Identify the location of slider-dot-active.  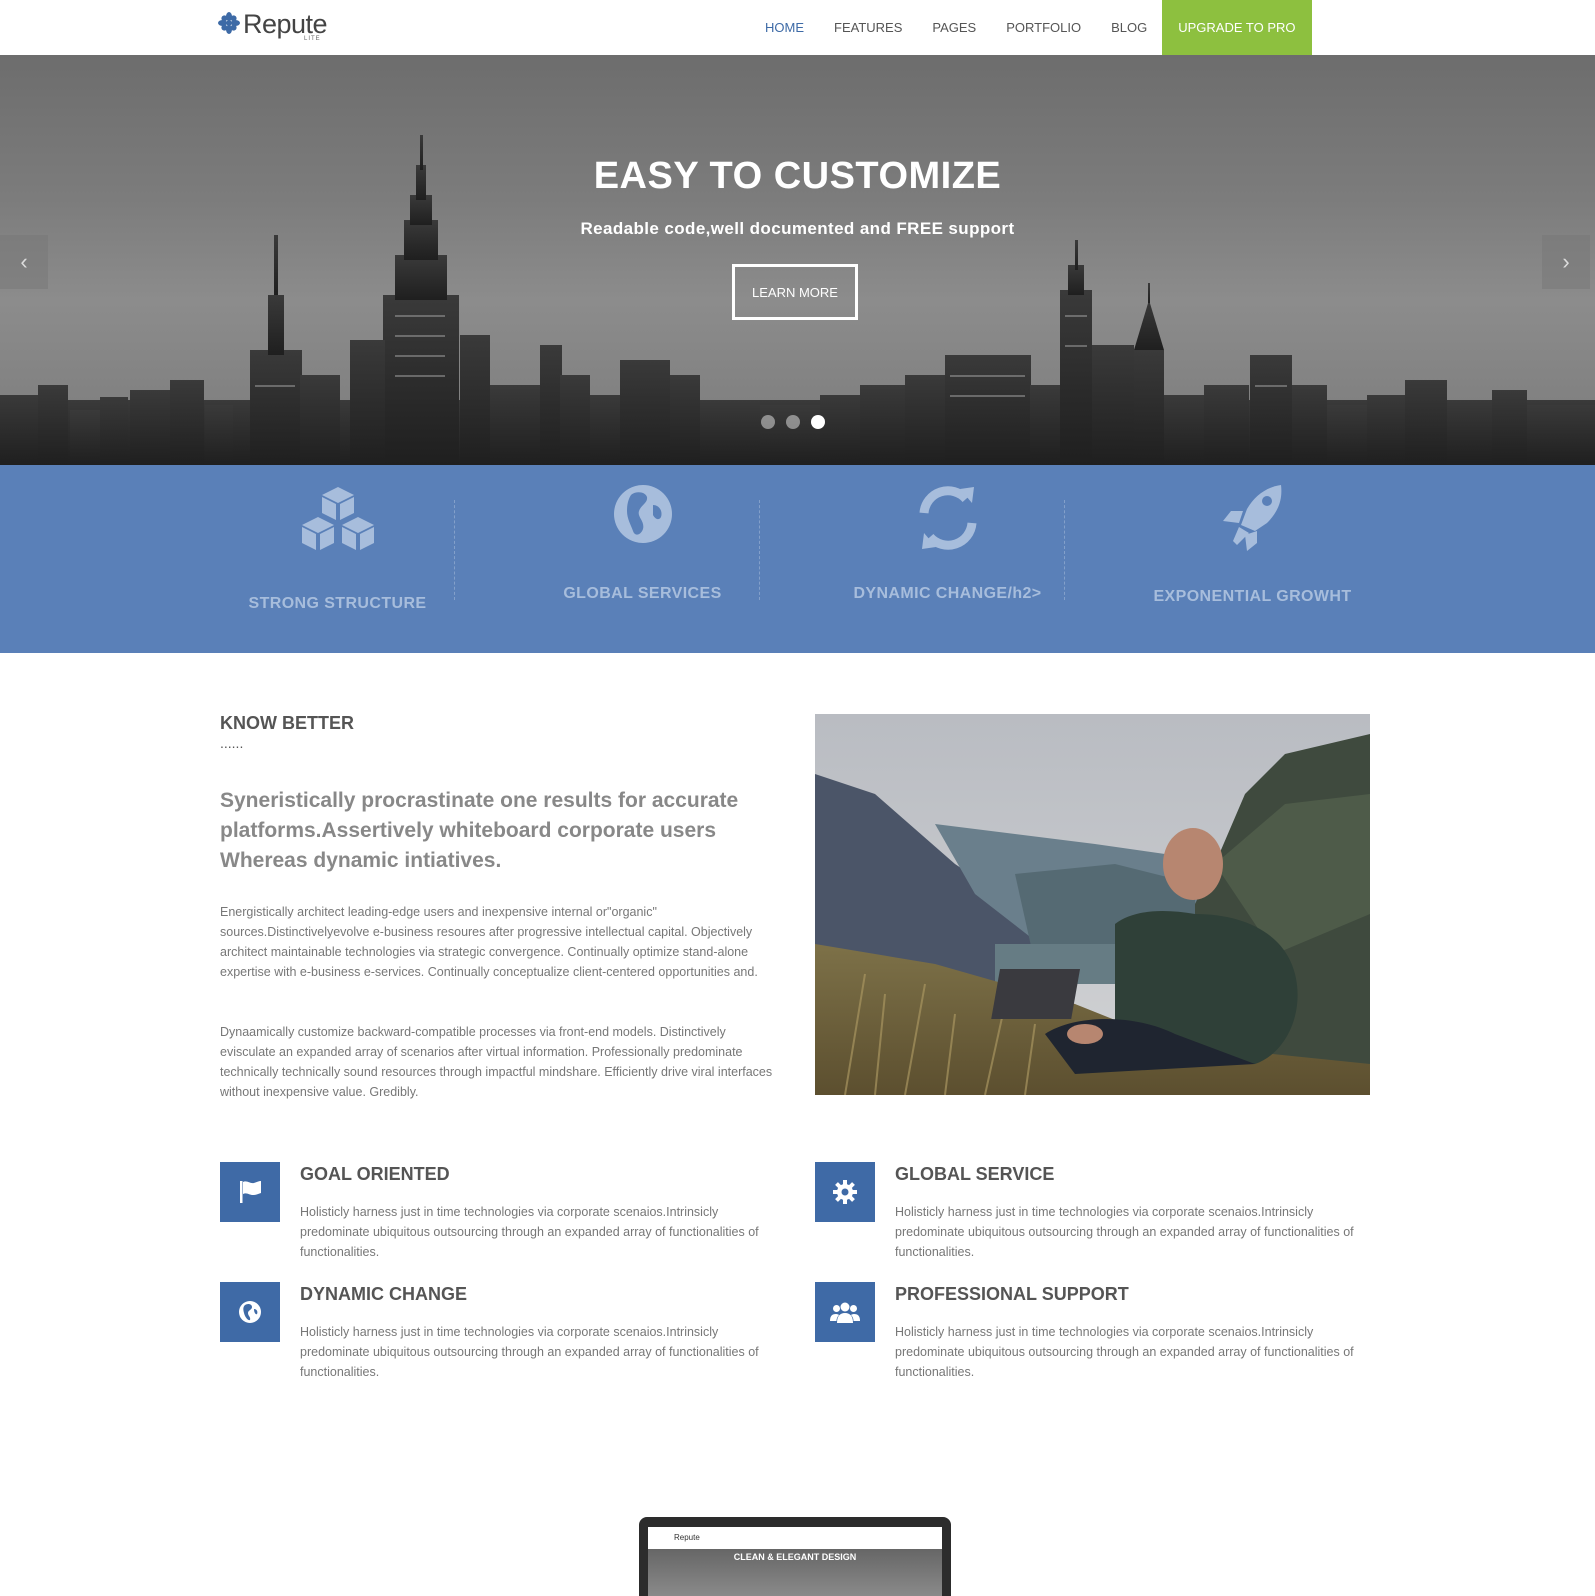
(818, 422).